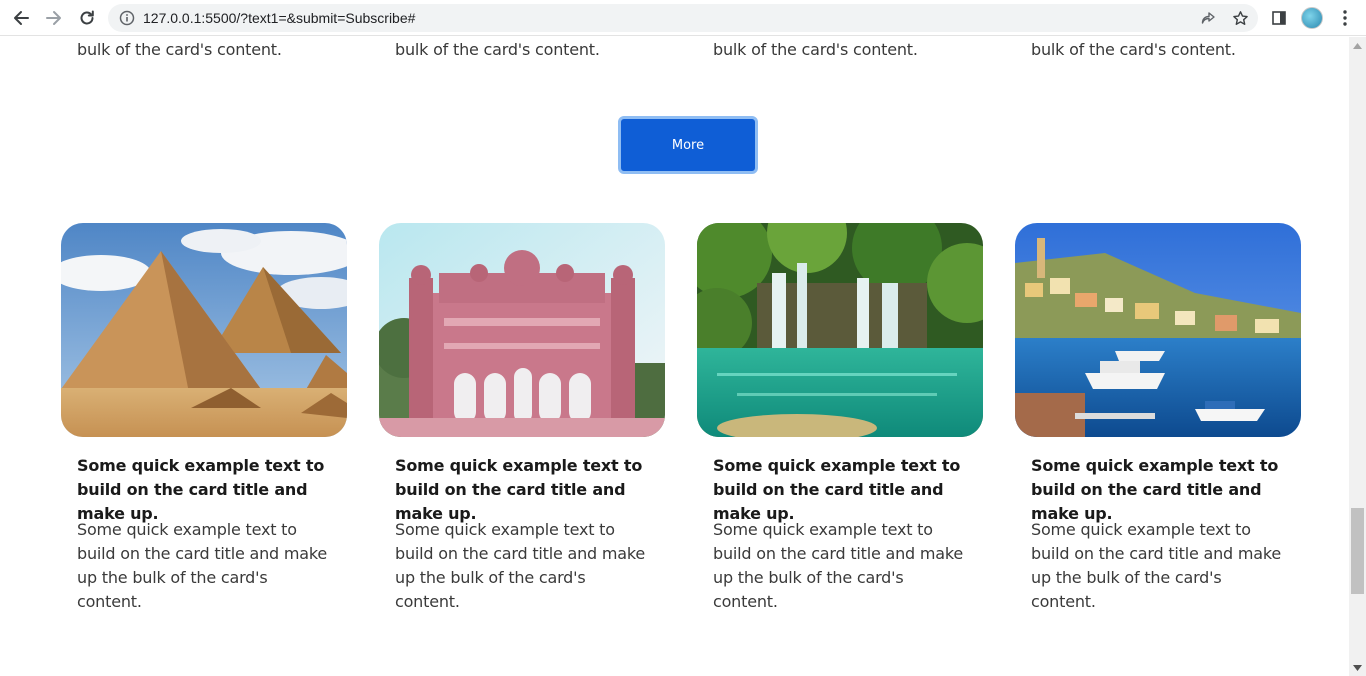 Image resolution: width=1366 pixels, height=676 pixels. I want to click on star-icon, so click(1240, 18).